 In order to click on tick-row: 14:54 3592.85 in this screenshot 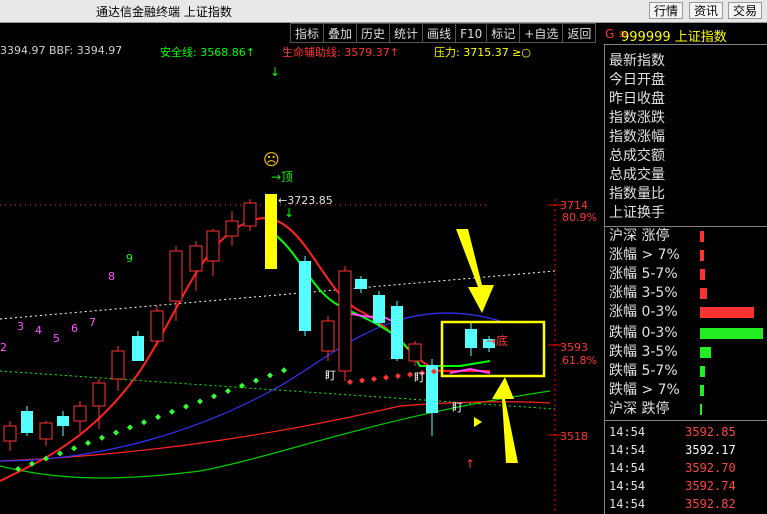, I will do `click(672, 432)`.